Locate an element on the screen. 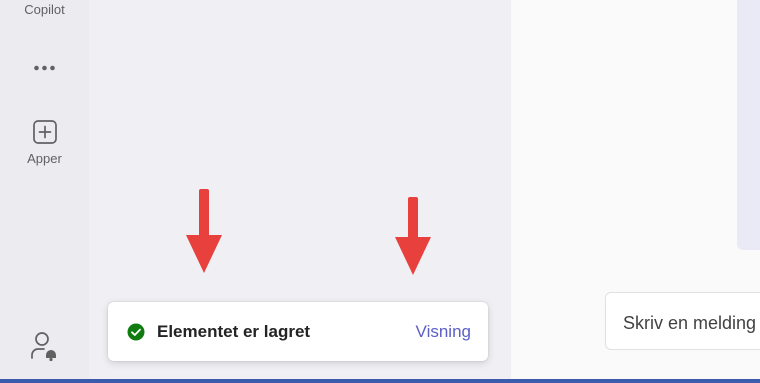 The width and height of the screenshot is (760, 383). saved-toast: Elementet er lagret Visning is located at coordinates (298, 331).